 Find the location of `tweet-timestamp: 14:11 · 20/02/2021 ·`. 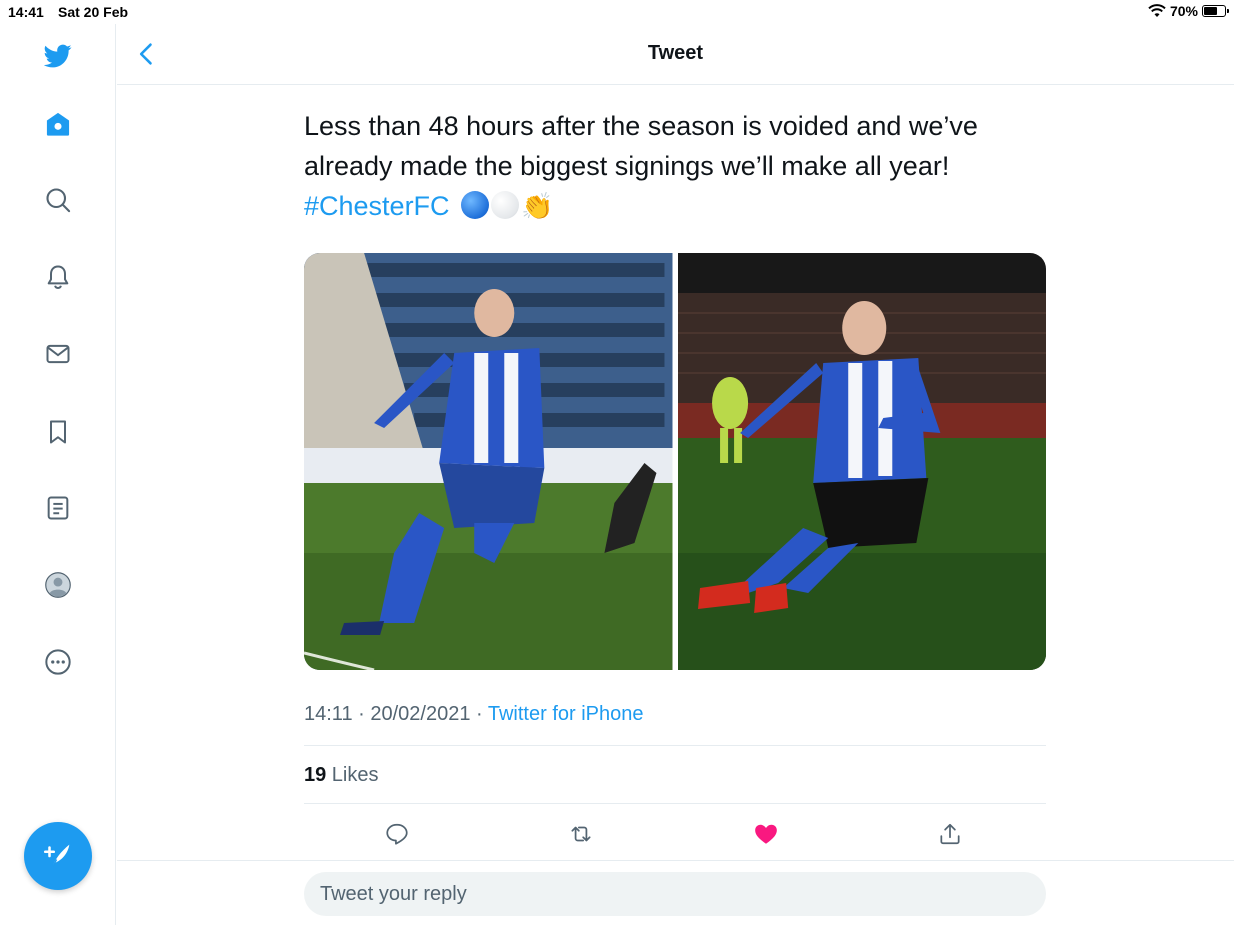

tweet-timestamp: 14:11 · 20/02/2021 · is located at coordinates (396, 714).